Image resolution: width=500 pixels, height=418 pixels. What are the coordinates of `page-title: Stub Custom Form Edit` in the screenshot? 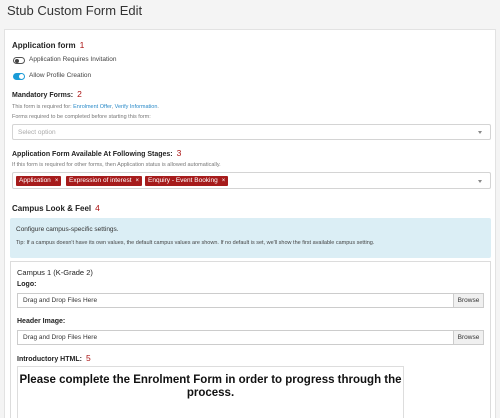 It's located at (75, 10).